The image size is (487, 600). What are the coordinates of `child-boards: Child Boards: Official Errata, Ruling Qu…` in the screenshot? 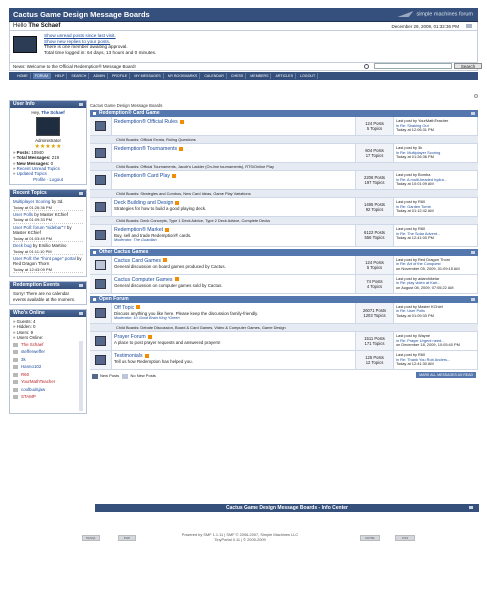 It's located at (284, 140).